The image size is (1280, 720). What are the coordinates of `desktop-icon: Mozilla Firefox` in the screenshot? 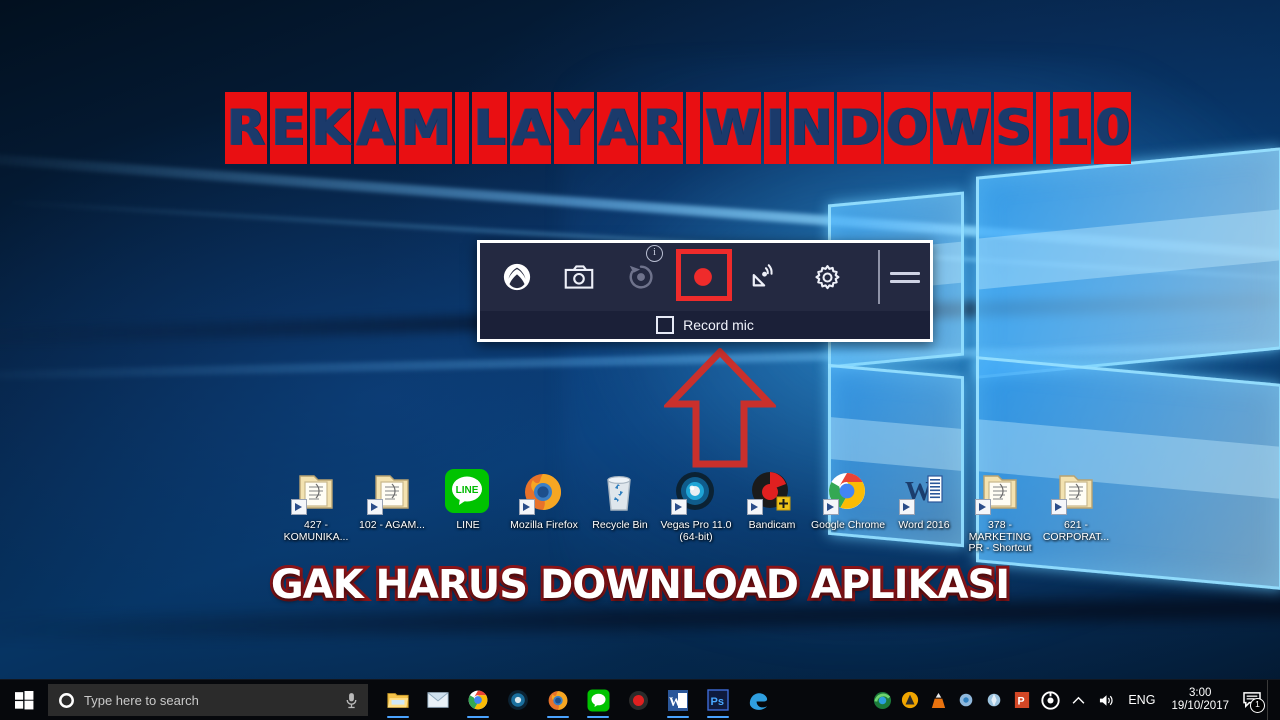 It's located at (544, 511).